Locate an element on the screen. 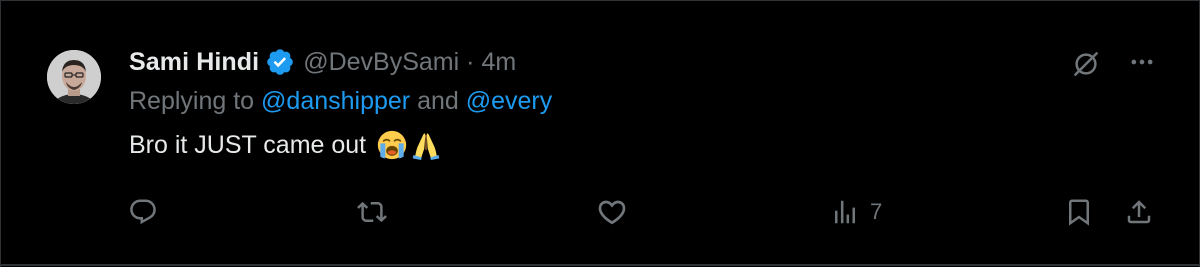 This screenshot has height=267, width=1200. reply-button is located at coordinates (143, 212).